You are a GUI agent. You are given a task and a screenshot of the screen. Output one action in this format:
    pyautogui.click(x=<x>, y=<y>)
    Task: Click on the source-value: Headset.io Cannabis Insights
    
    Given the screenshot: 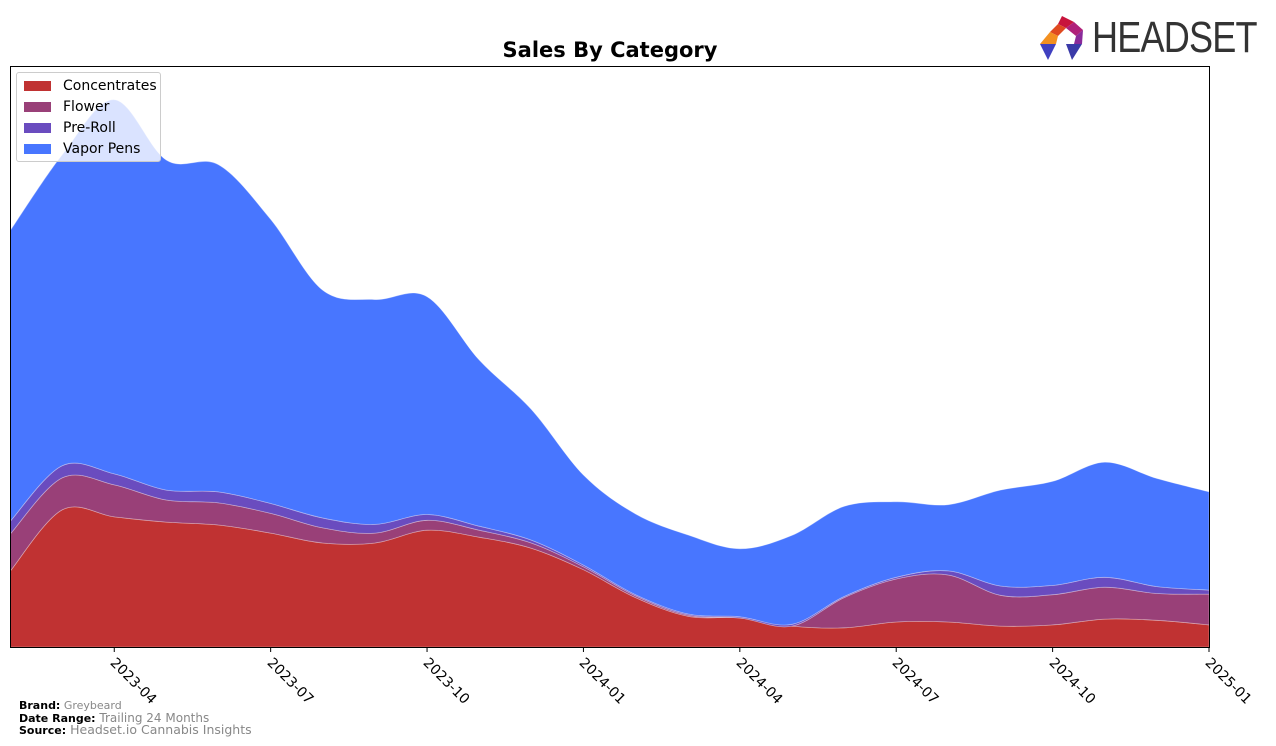 What is the action you would take?
    pyautogui.click(x=161, y=729)
    